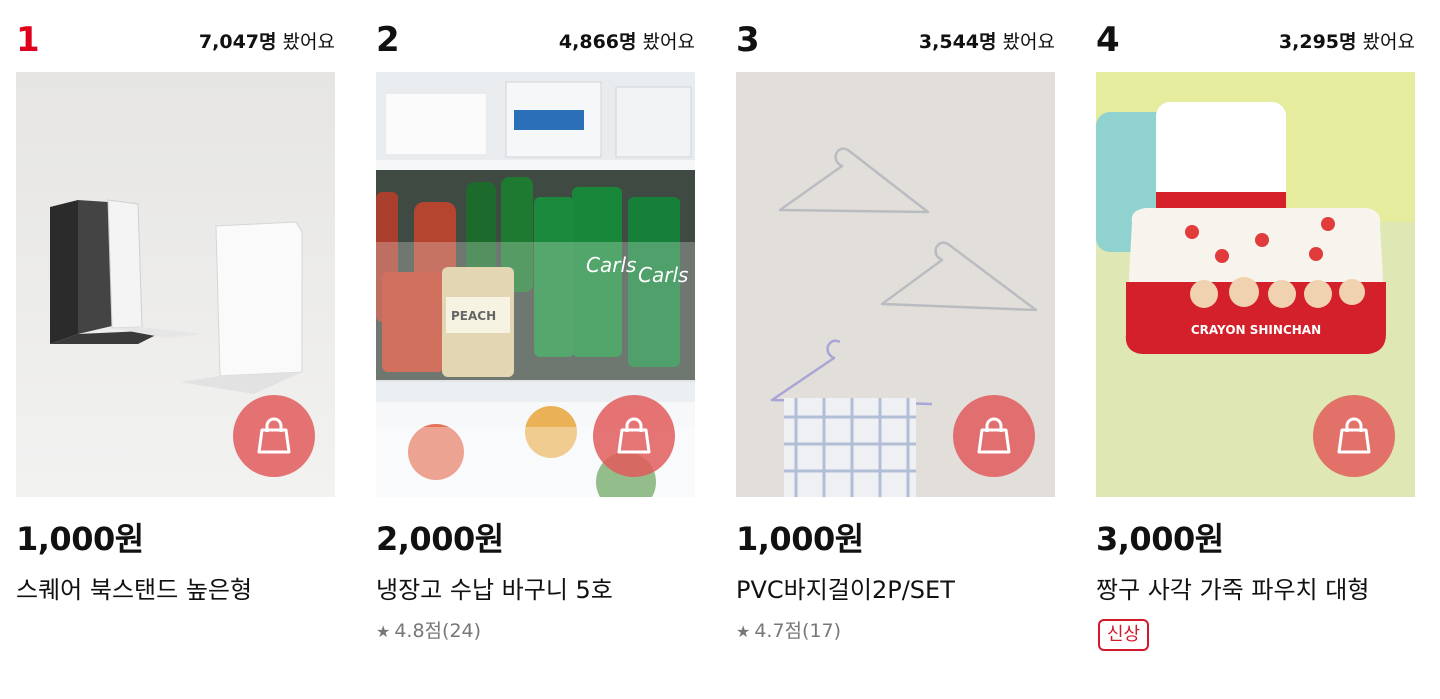  Describe the element at coordinates (597, 42) in the screenshot. I see `view-count-number: 4,866명` at that location.